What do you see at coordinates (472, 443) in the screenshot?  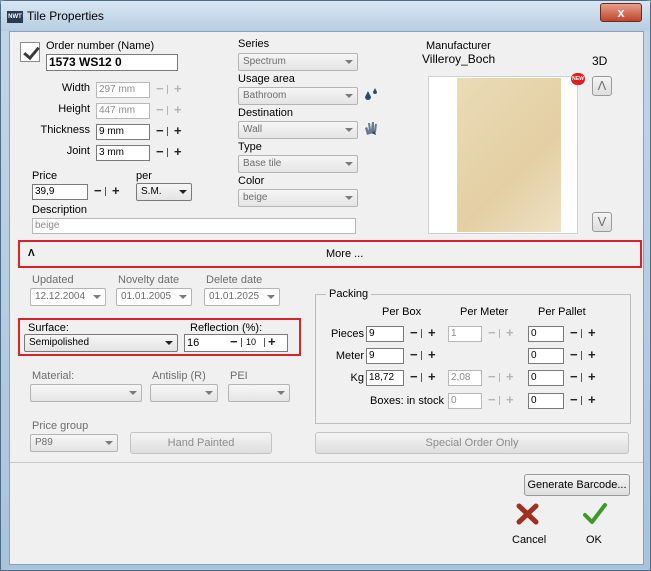 I see `special-order-only-button: Special Order Only` at bounding box center [472, 443].